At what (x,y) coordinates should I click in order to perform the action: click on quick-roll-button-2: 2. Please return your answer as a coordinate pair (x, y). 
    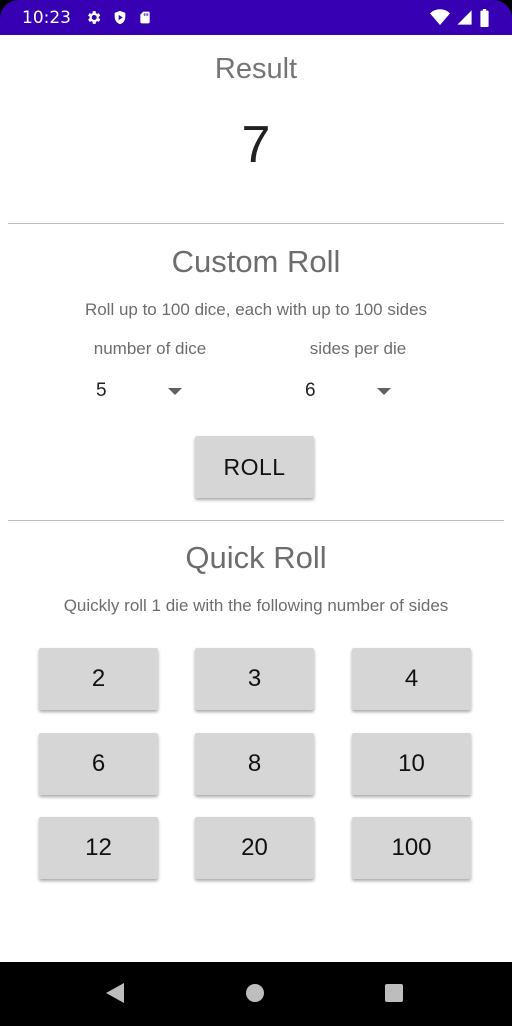
    Looking at the image, I should click on (98, 679).